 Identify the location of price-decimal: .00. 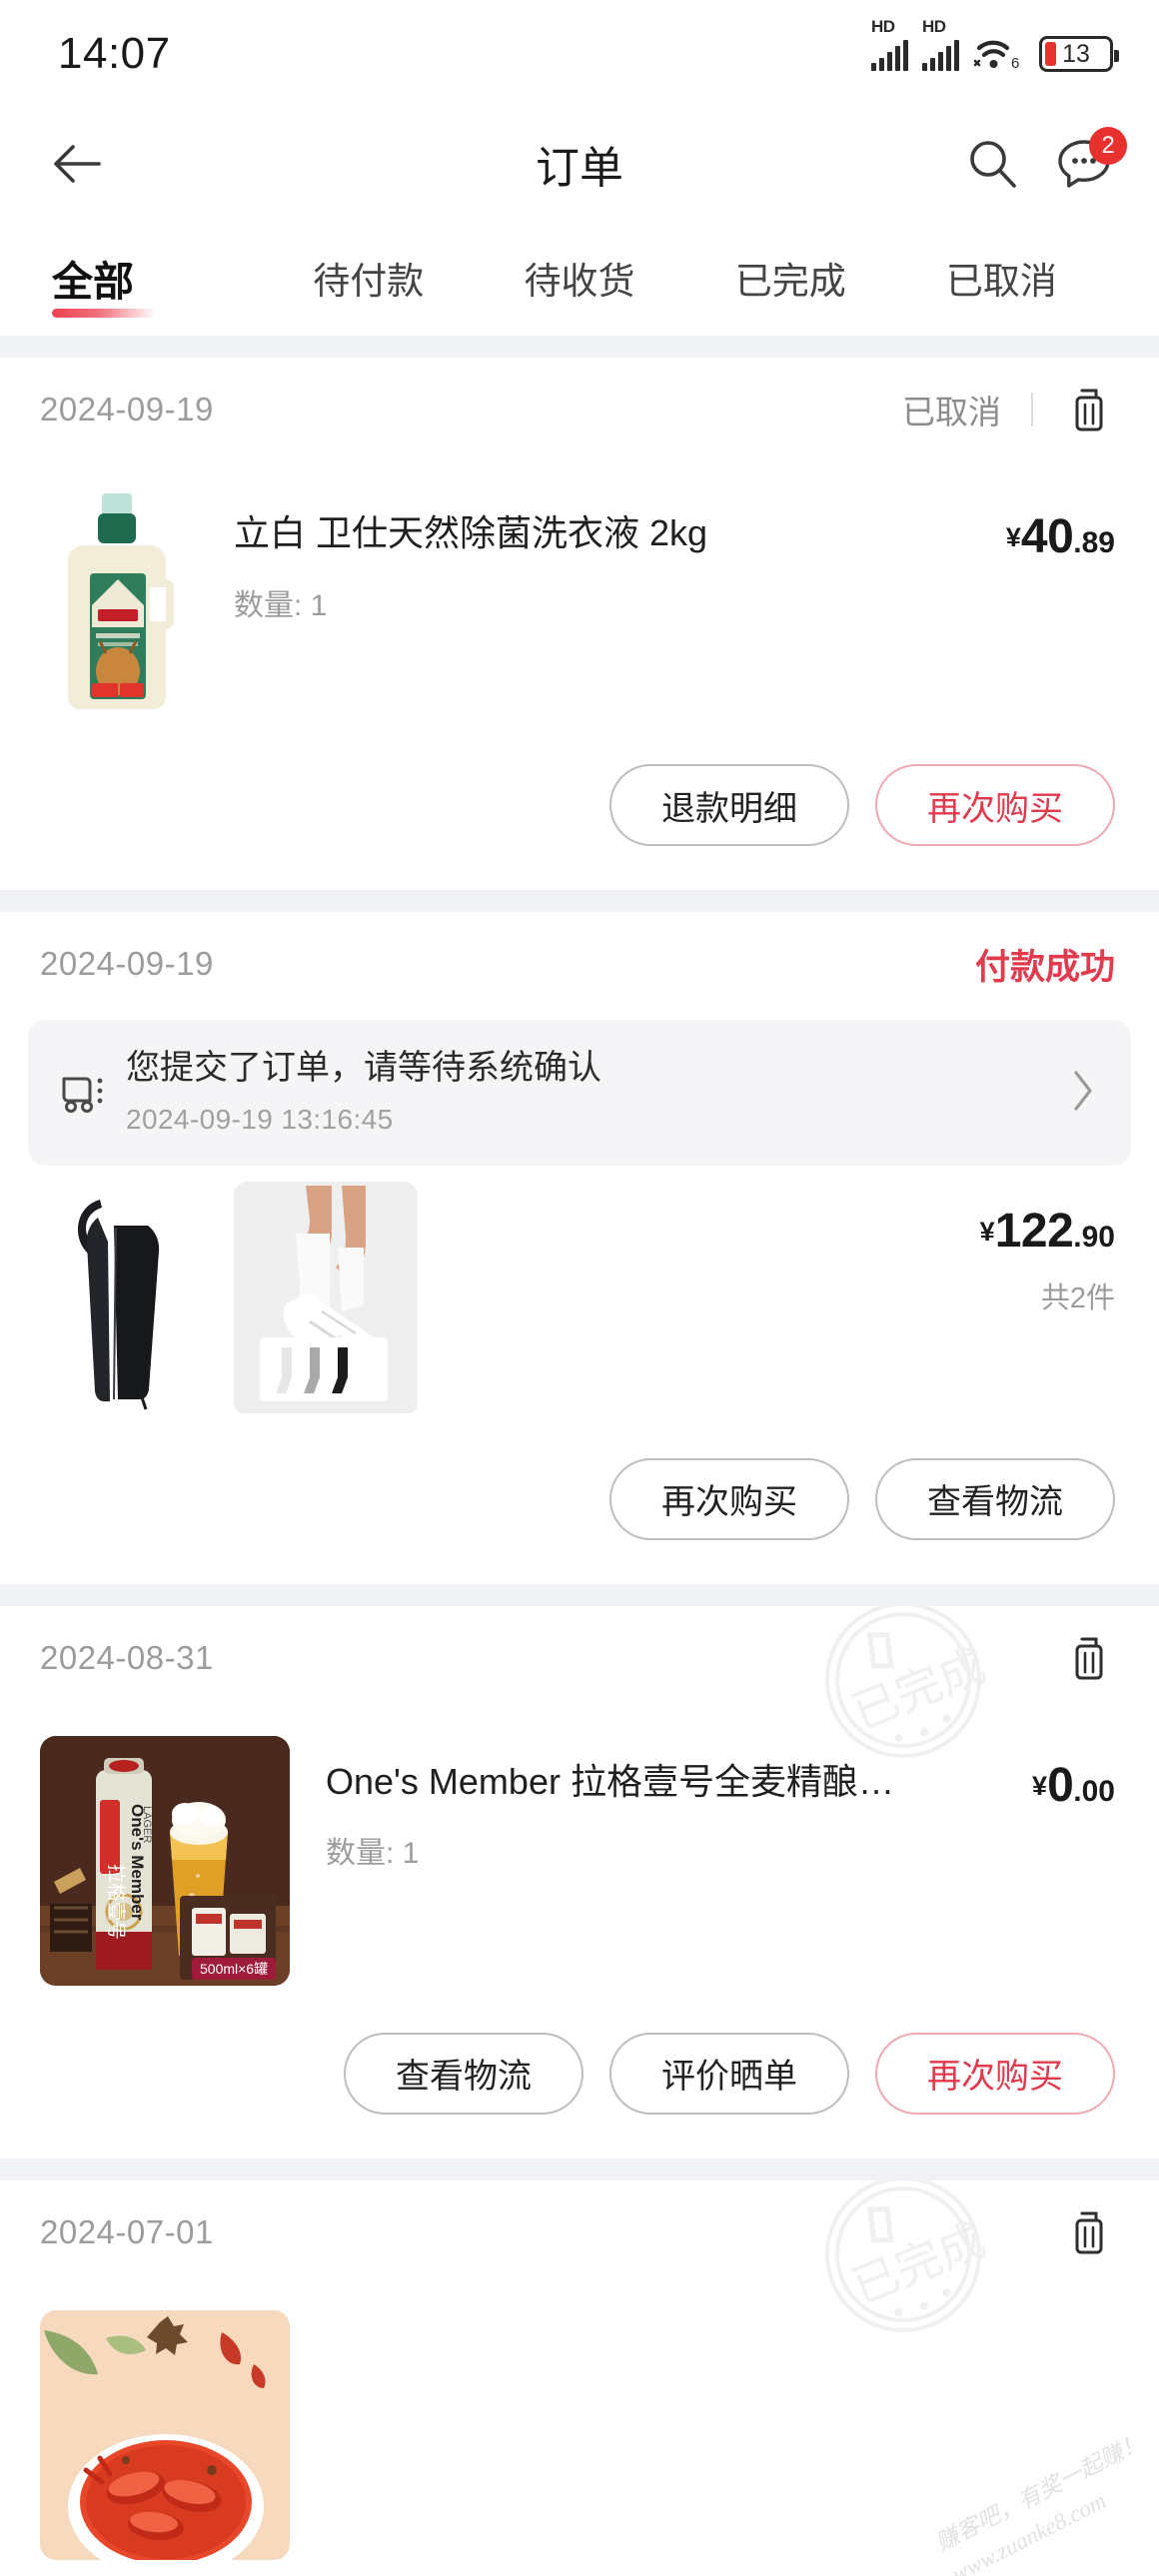
(1094, 1791).